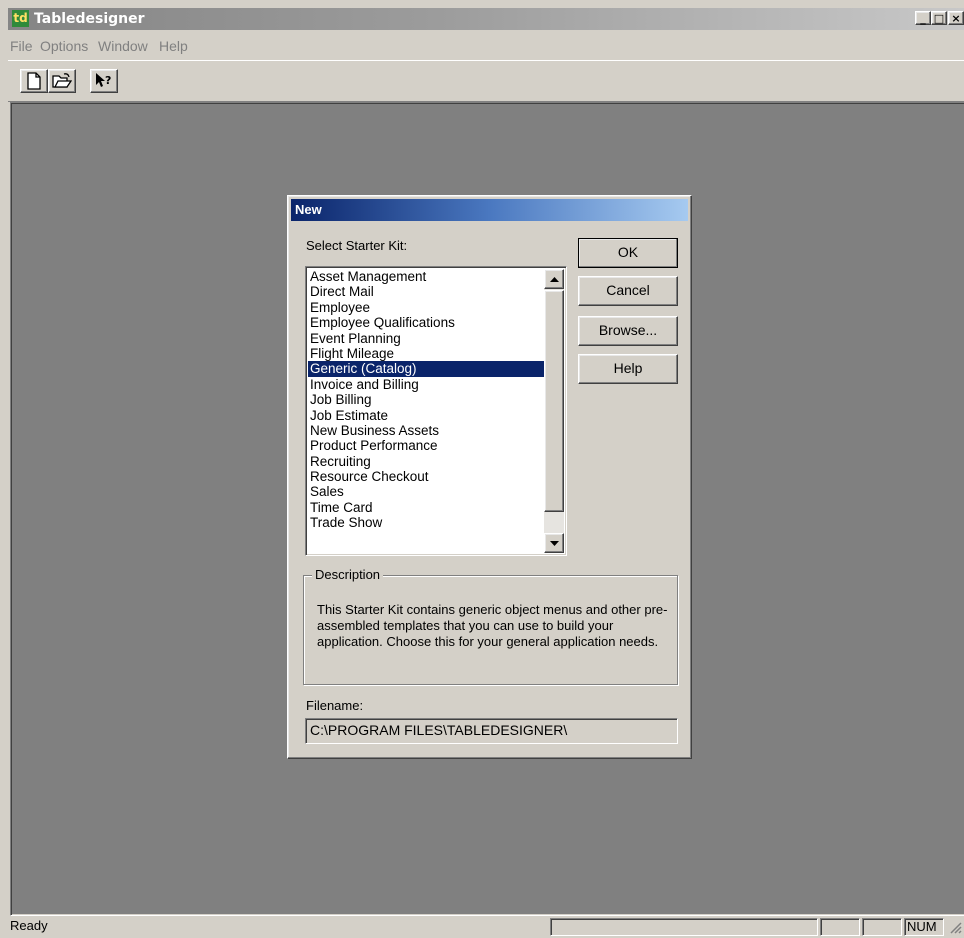  Describe the element at coordinates (426, 522) in the screenshot. I see `starter-kit-item: Trade Show` at that location.